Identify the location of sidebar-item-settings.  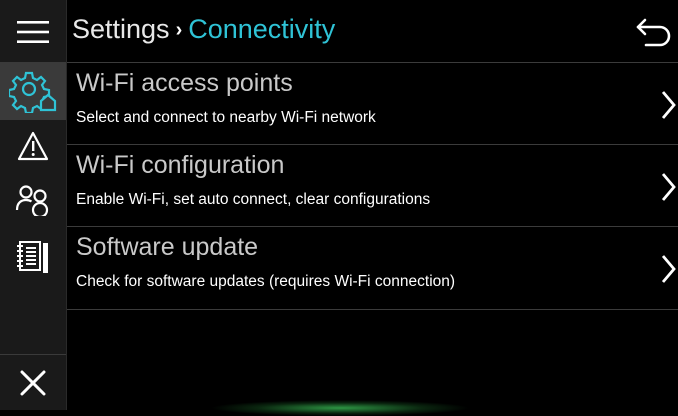
(33, 91).